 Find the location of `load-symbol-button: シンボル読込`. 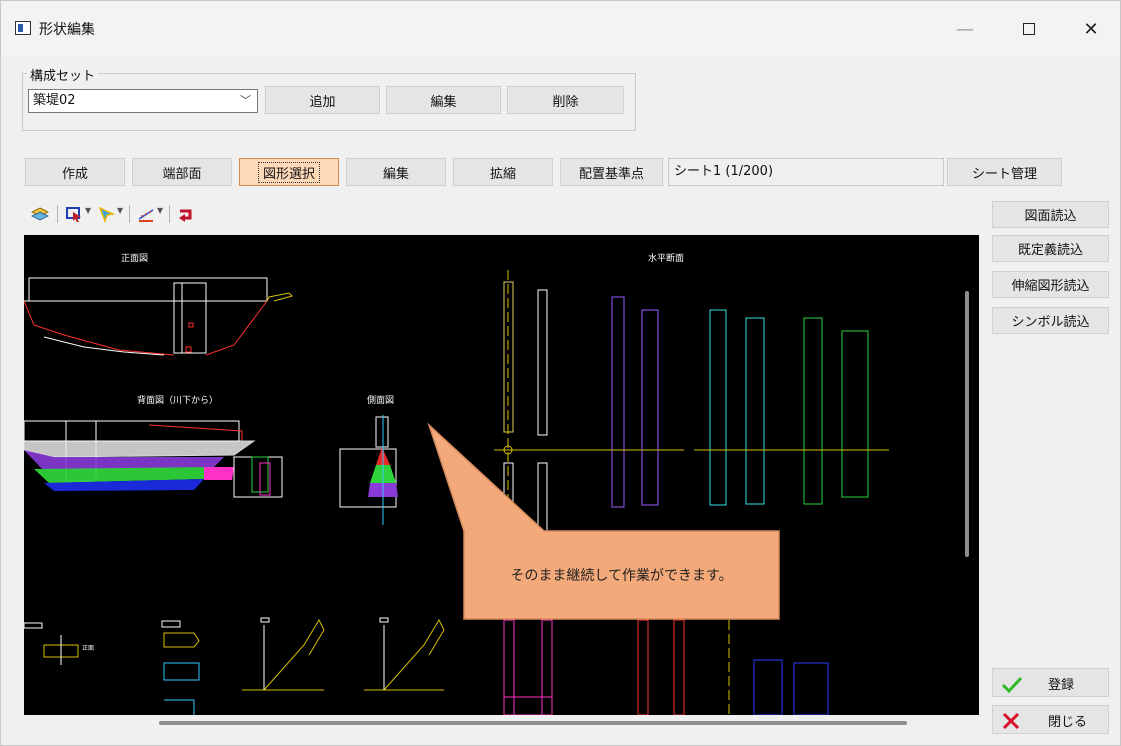

load-symbol-button: シンボル読込 is located at coordinates (1050, 320).